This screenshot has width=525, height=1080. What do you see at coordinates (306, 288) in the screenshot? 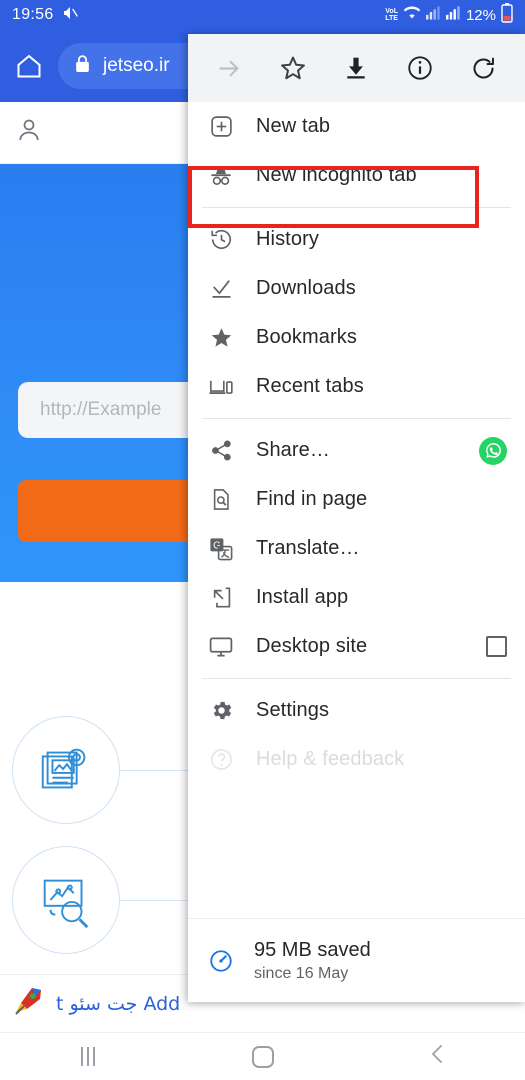
I see `menu-item-label: Downloads` at bounding box center [306, 288].